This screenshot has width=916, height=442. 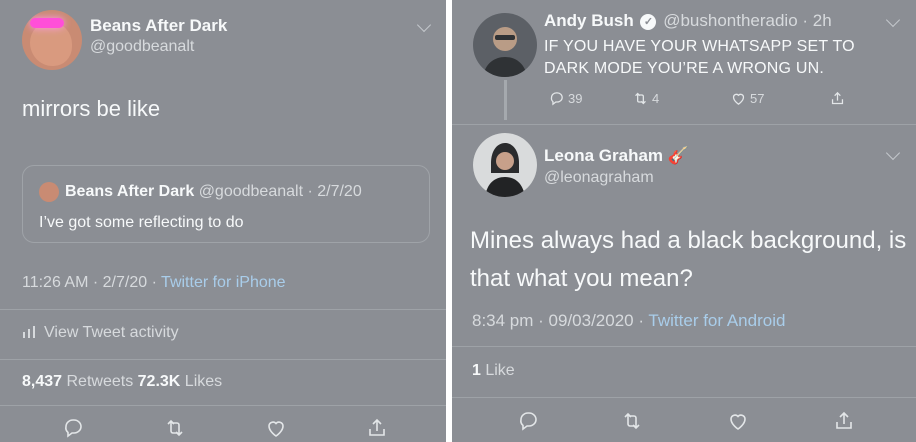 I want to click on parent-retweet: 4, so click(x=645, y=98).